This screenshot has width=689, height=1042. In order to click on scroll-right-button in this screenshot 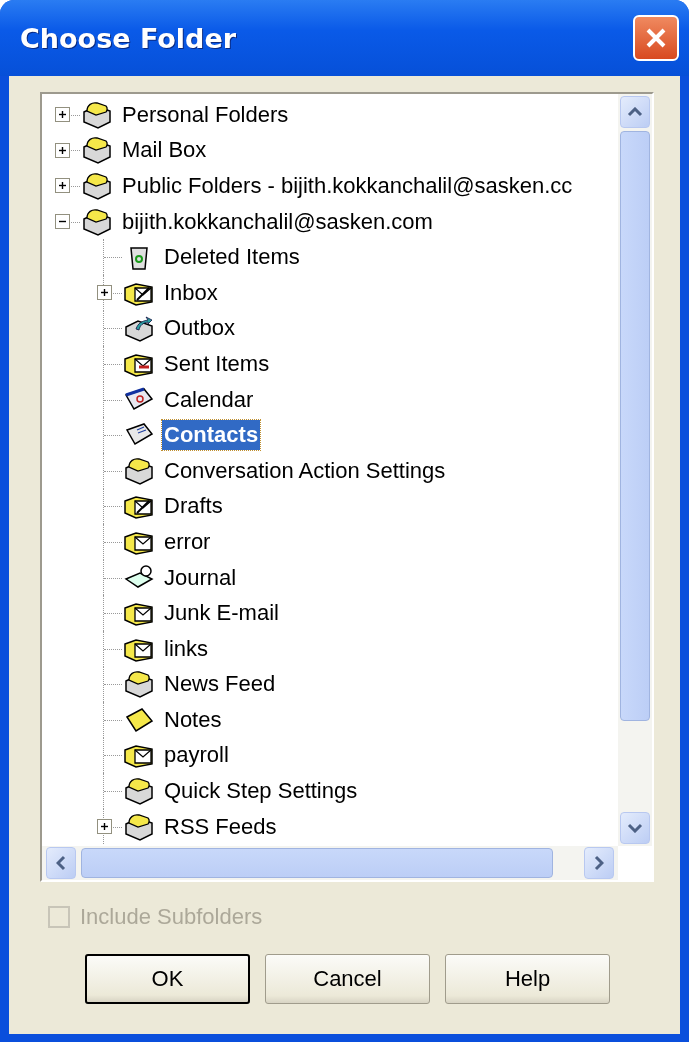, I will do `click(599, 863)`.